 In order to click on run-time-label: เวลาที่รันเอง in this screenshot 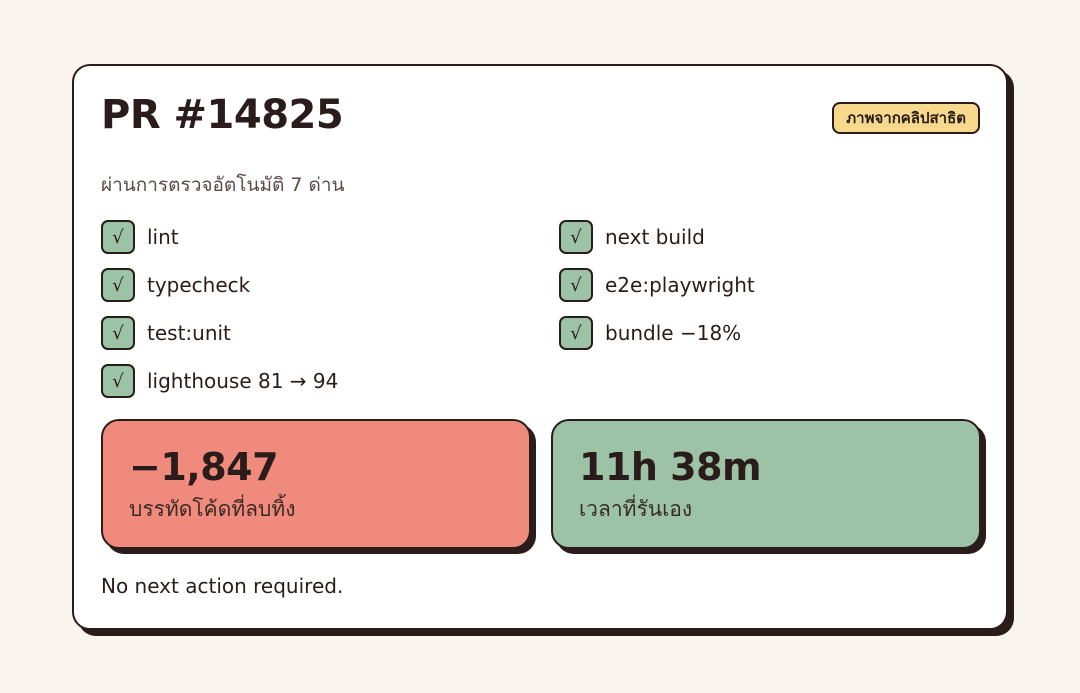, I will do `click(636, 509)`.